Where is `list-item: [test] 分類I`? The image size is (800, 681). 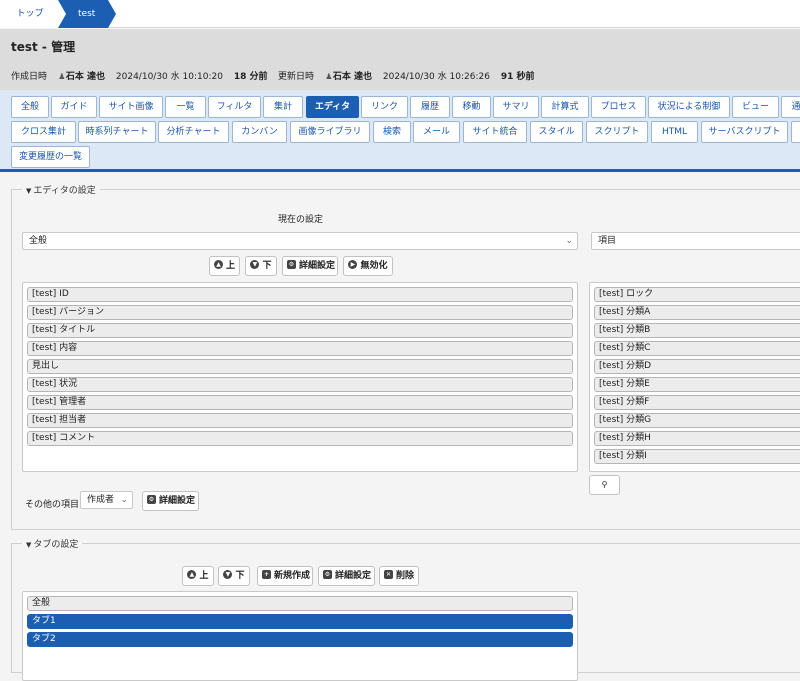
list-item: [test] 分類I is located at coordinates (697, 456).